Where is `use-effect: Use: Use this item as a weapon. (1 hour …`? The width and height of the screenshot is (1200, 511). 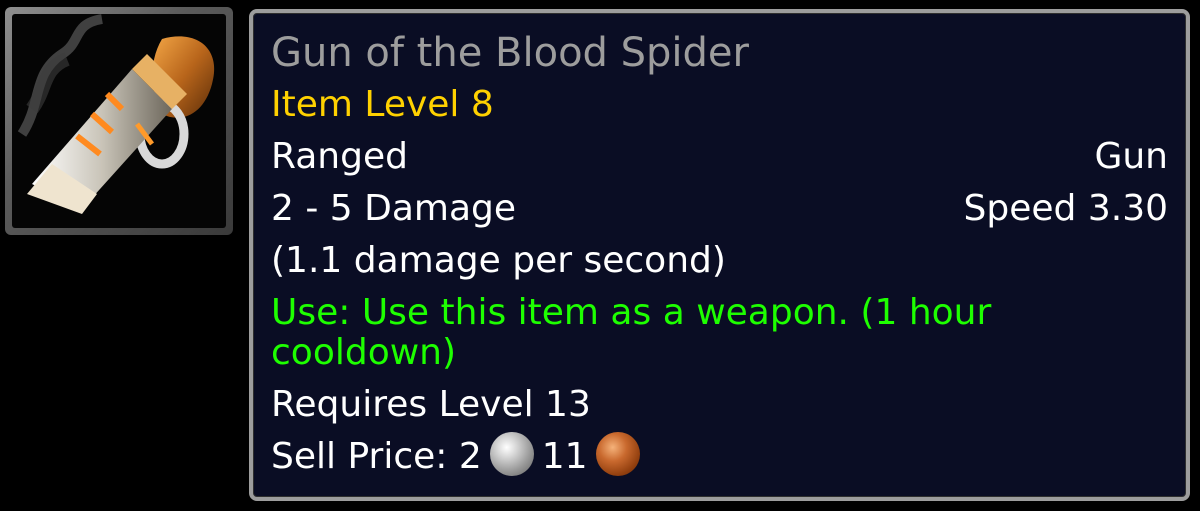 use-effect: Use: Use this item as a weapon. (1 hour … is located at coordinates (631, 332).